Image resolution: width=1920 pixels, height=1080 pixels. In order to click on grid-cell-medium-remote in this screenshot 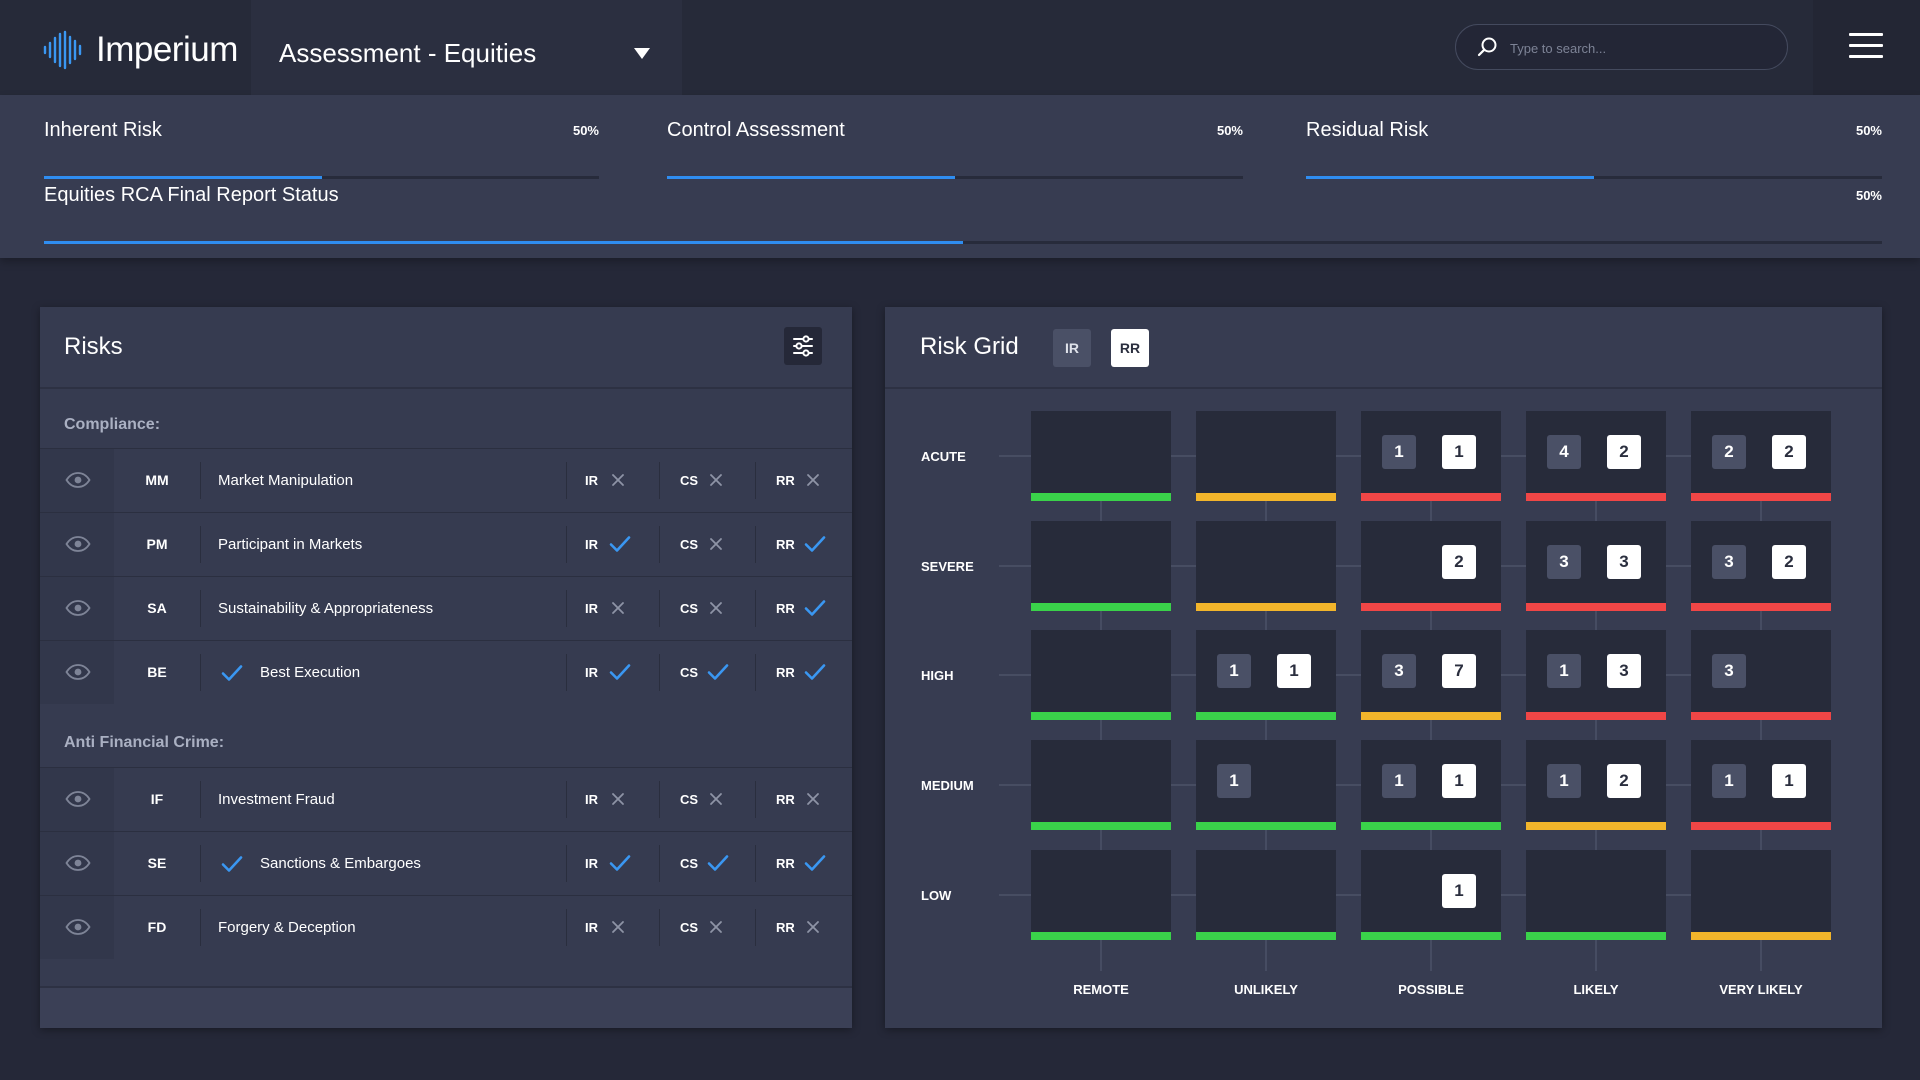, I will do `click(1101, 785)`.